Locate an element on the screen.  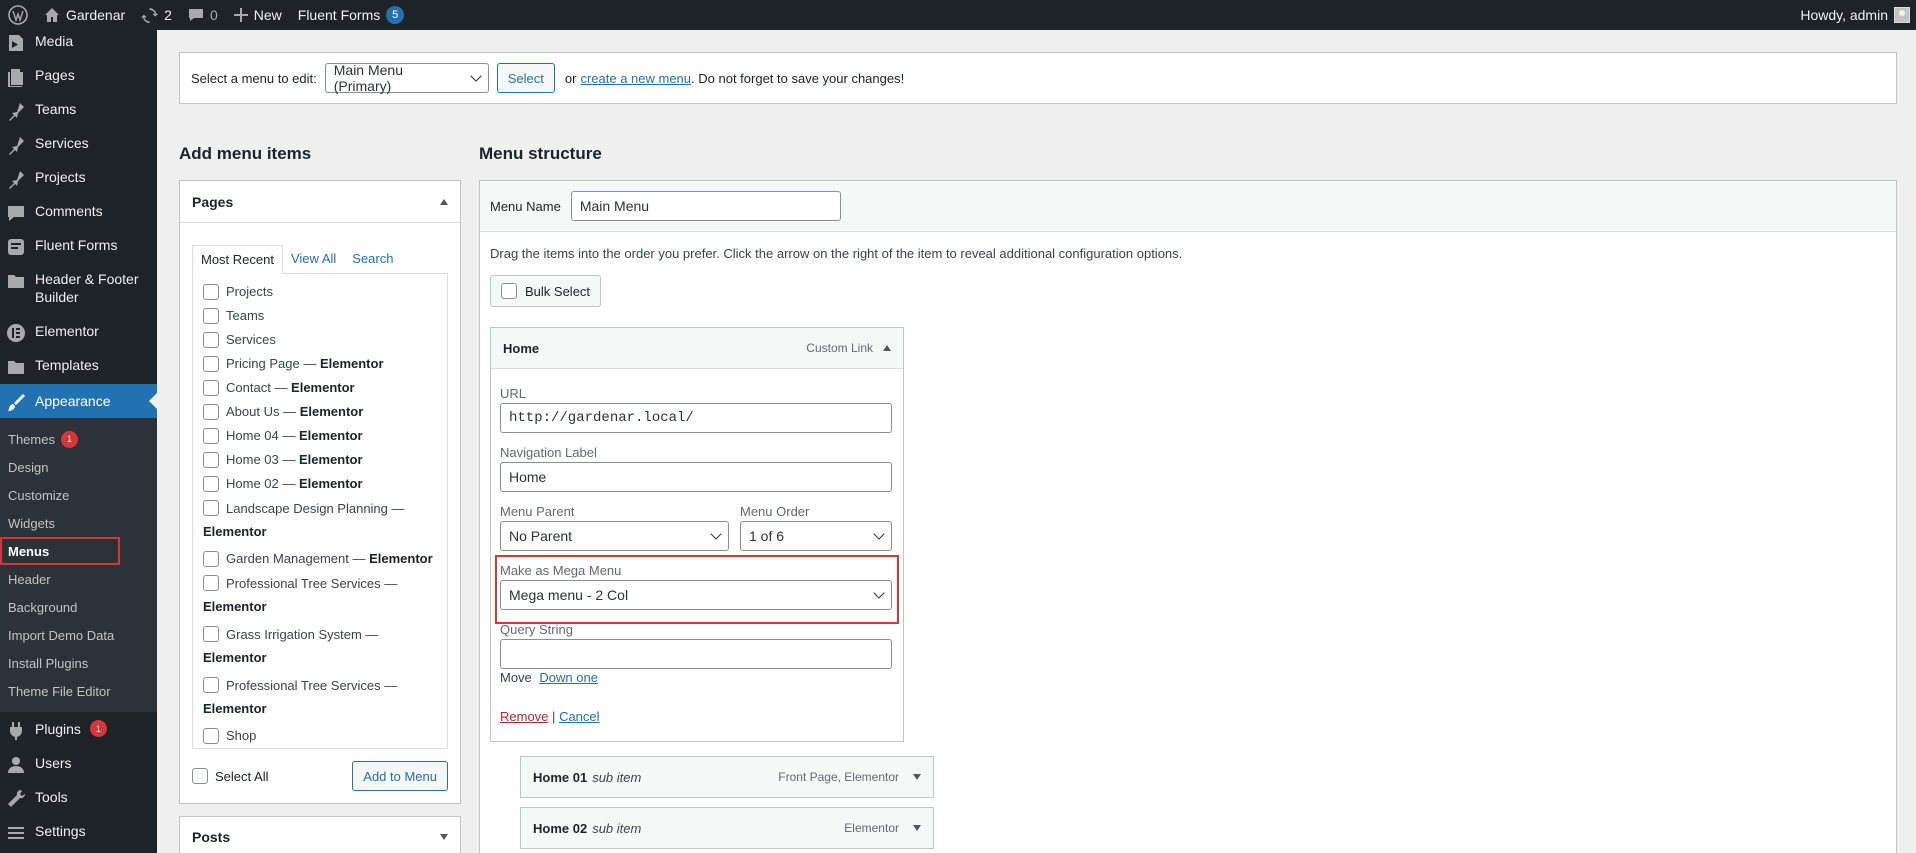
pages-accordion-header: Pages is located at coordinates (320, 202).